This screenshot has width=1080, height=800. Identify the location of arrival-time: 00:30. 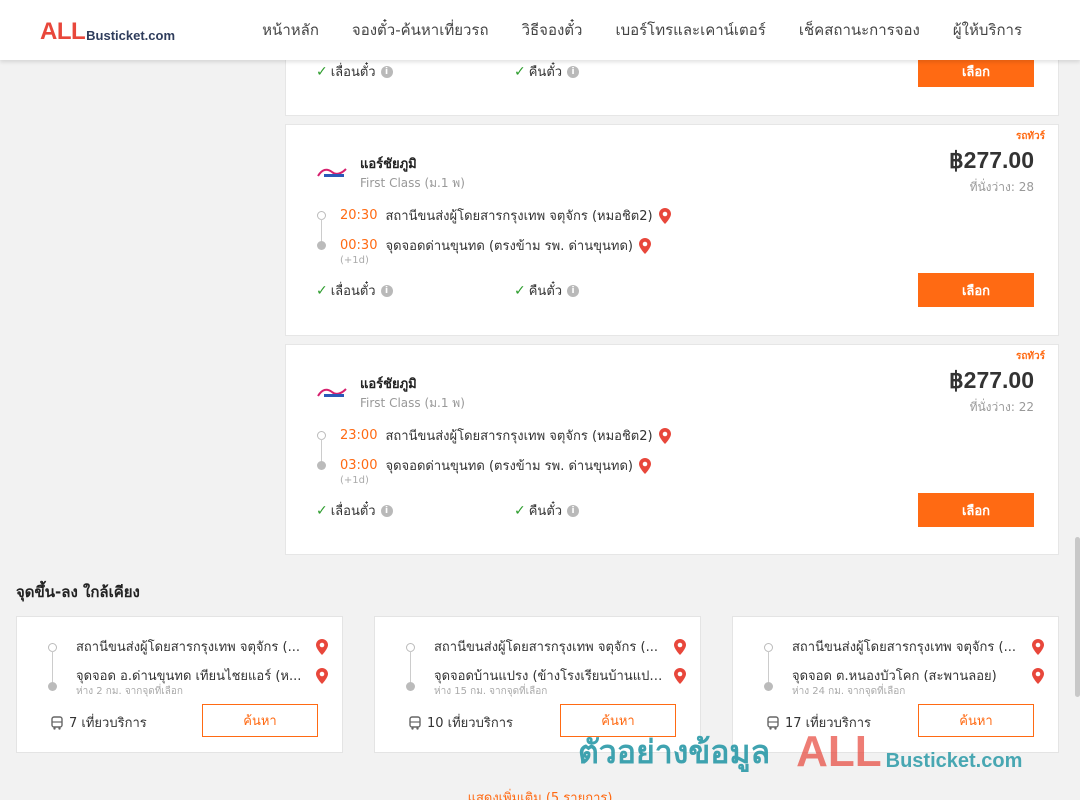
(359, 245).